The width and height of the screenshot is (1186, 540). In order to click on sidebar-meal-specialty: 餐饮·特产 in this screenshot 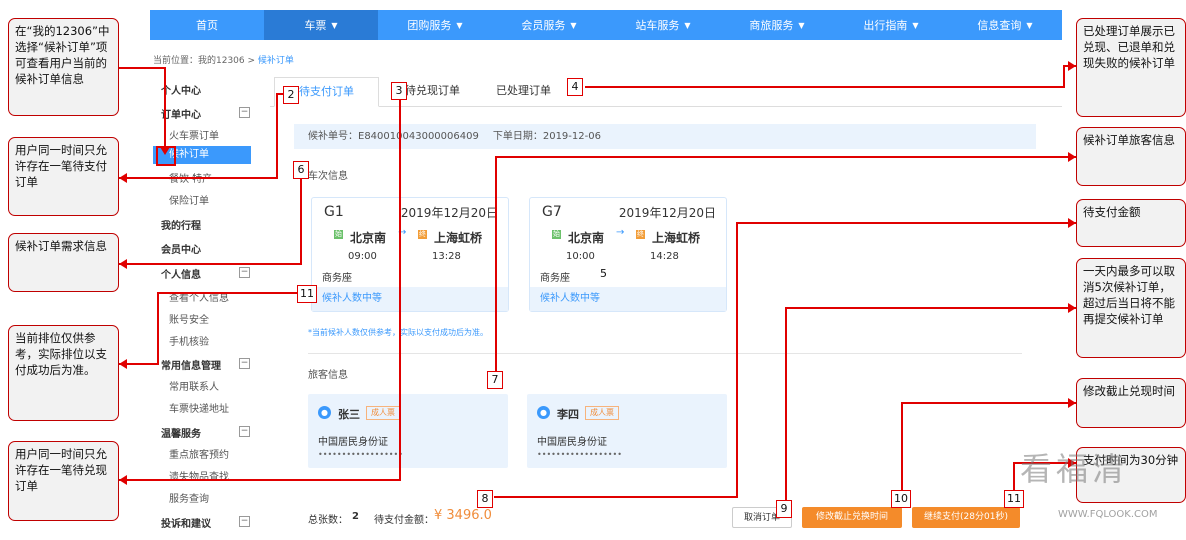, I will do `click(190, 177)`.